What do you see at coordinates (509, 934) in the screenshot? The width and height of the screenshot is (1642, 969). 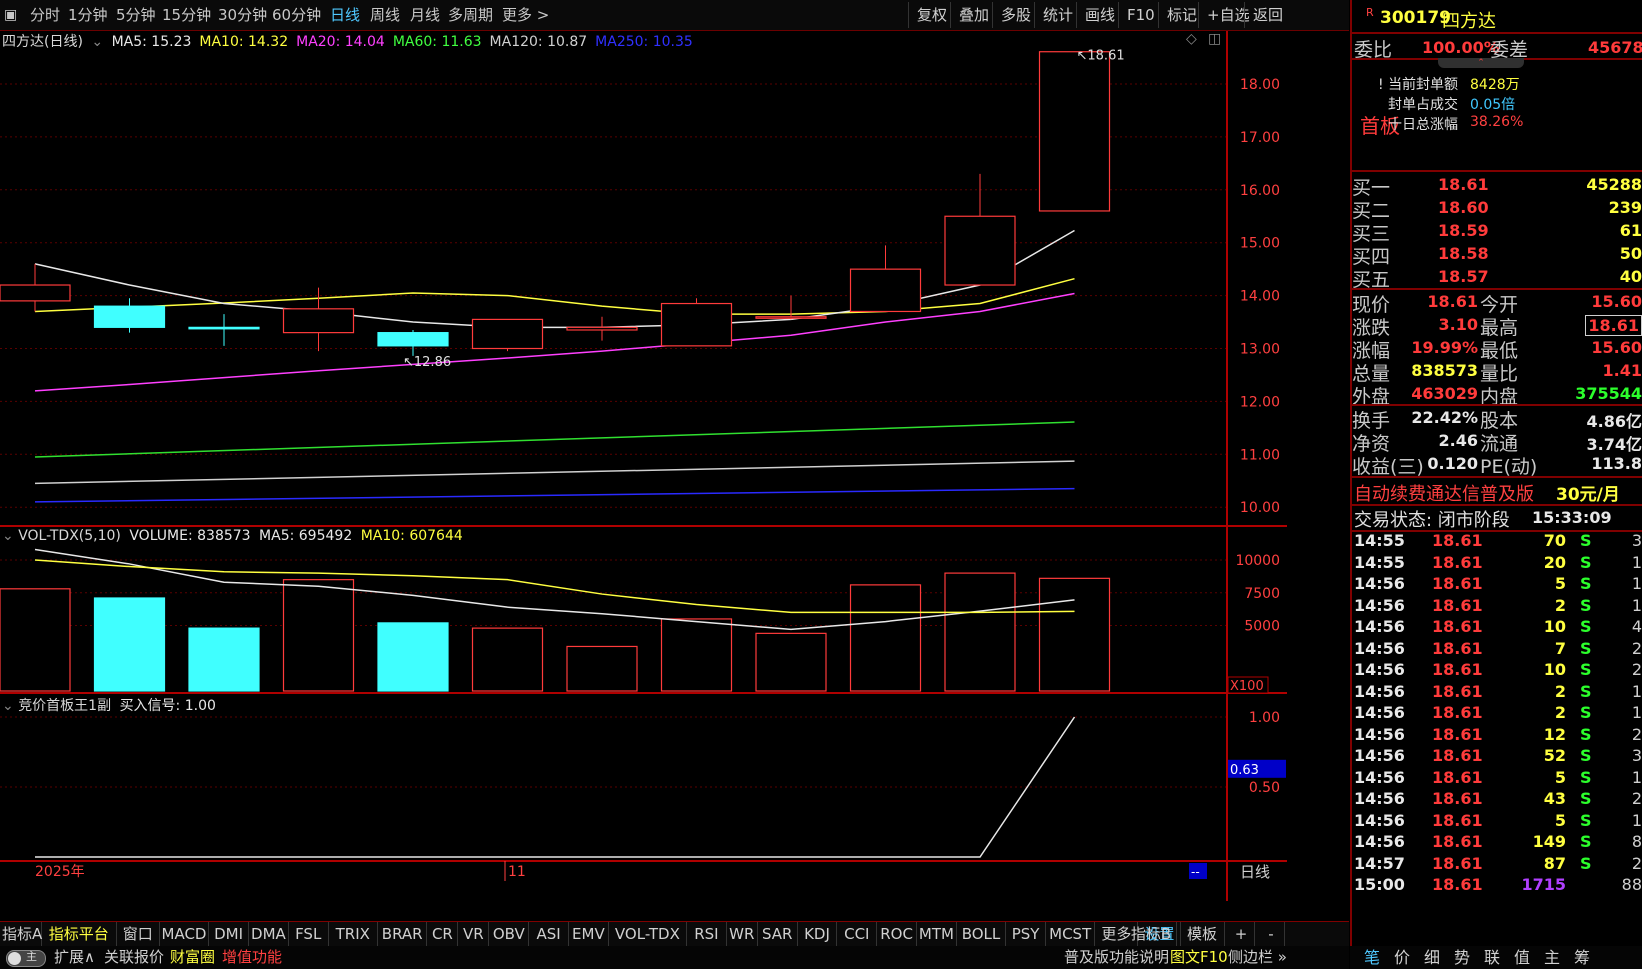 I see `indicator-tab-11: OBV` at bounding box center [509, 934].